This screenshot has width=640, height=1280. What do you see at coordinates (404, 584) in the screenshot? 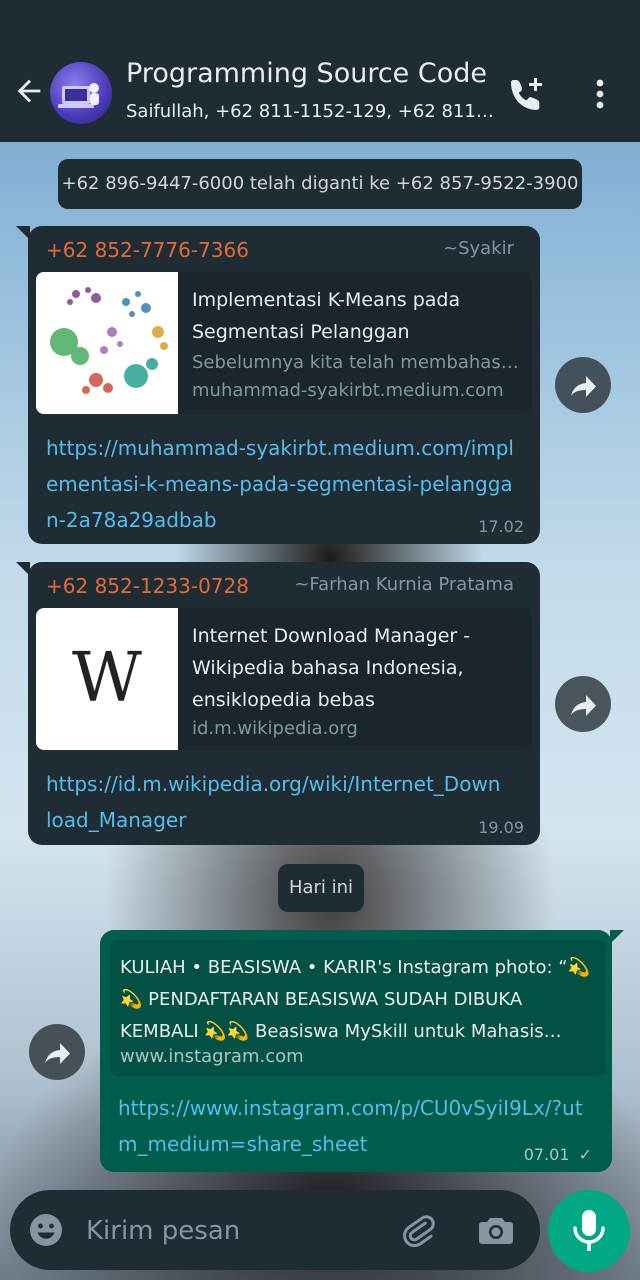
I see `sender-name: ~Farhan Kurnia Pratama` at bounding box center [404, 584].